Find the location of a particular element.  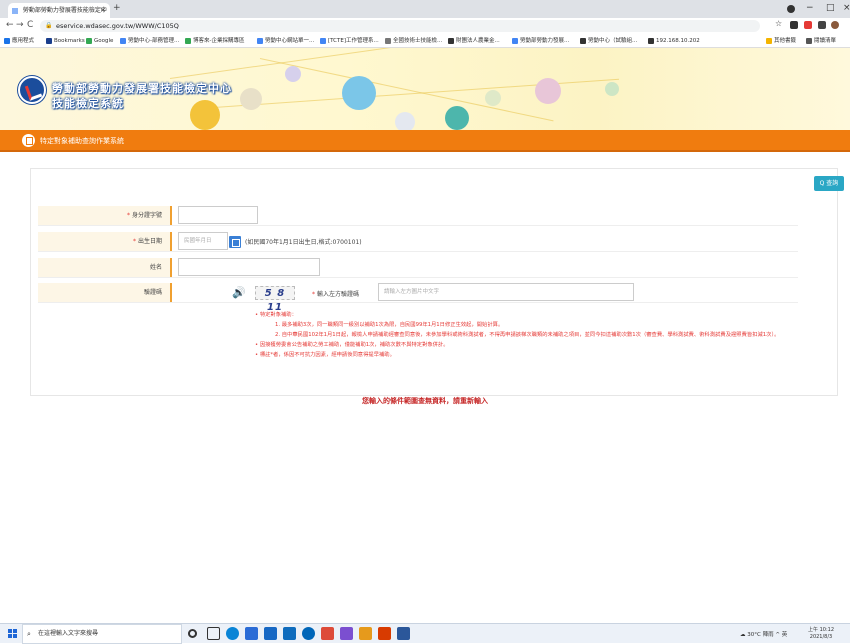

bookmark-apps: 應用程式 is located at coordinates (19, 40).